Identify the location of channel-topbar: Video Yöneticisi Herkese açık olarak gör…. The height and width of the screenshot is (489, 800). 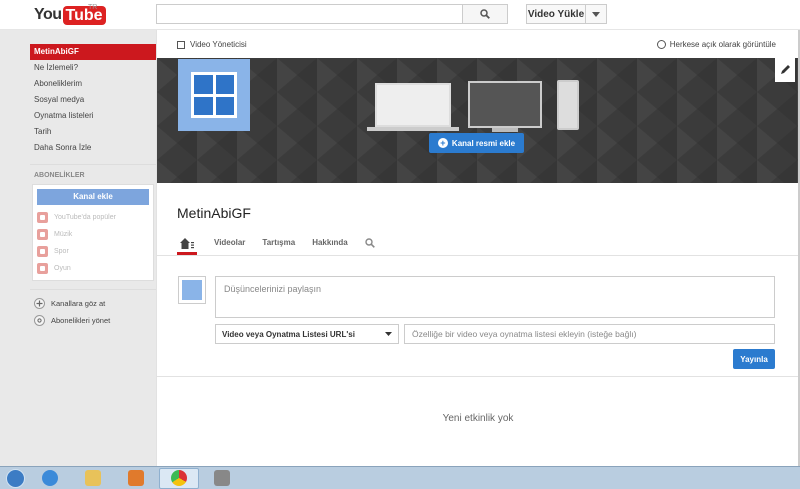
(477, 44).